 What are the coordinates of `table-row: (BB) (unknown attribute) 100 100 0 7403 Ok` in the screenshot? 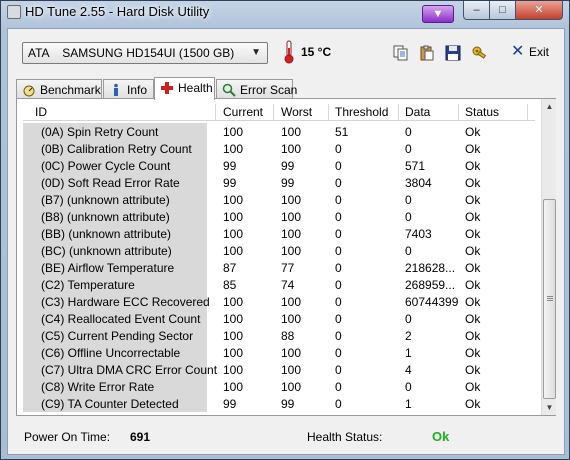 It's located at (279, 233).